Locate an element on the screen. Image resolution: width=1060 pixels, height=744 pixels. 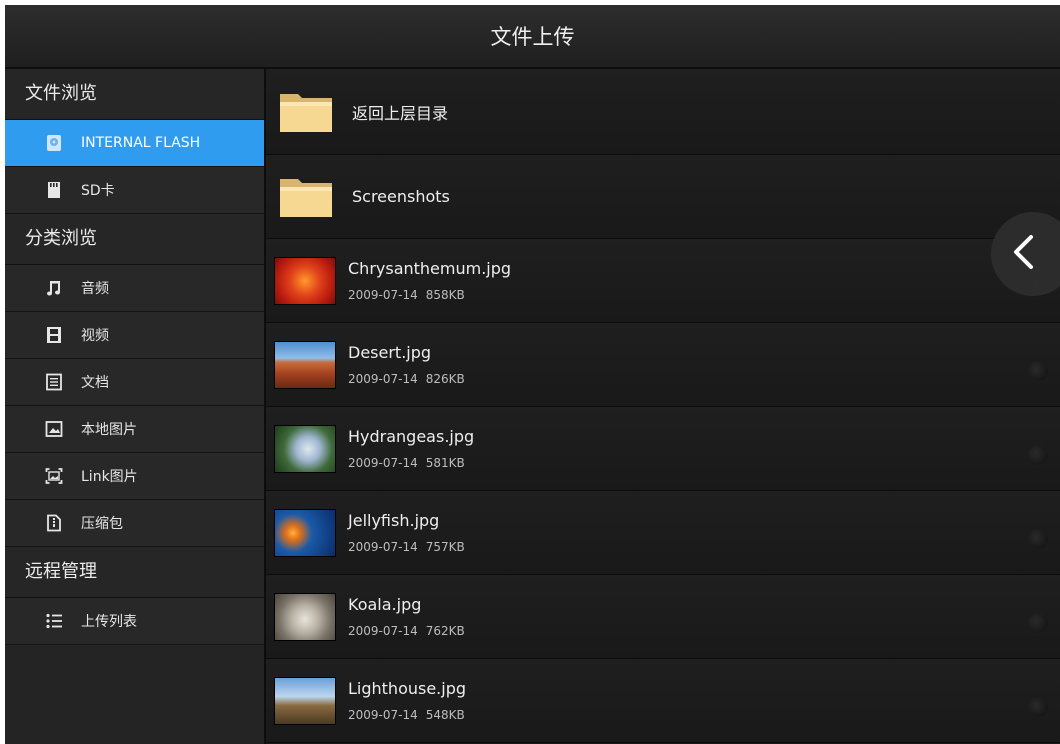
sidebar-item-label: 音频 is located at coordinates (95, 289).